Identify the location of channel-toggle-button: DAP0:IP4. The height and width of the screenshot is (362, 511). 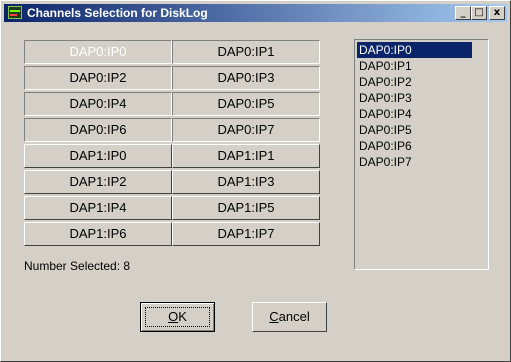
(98, 104).